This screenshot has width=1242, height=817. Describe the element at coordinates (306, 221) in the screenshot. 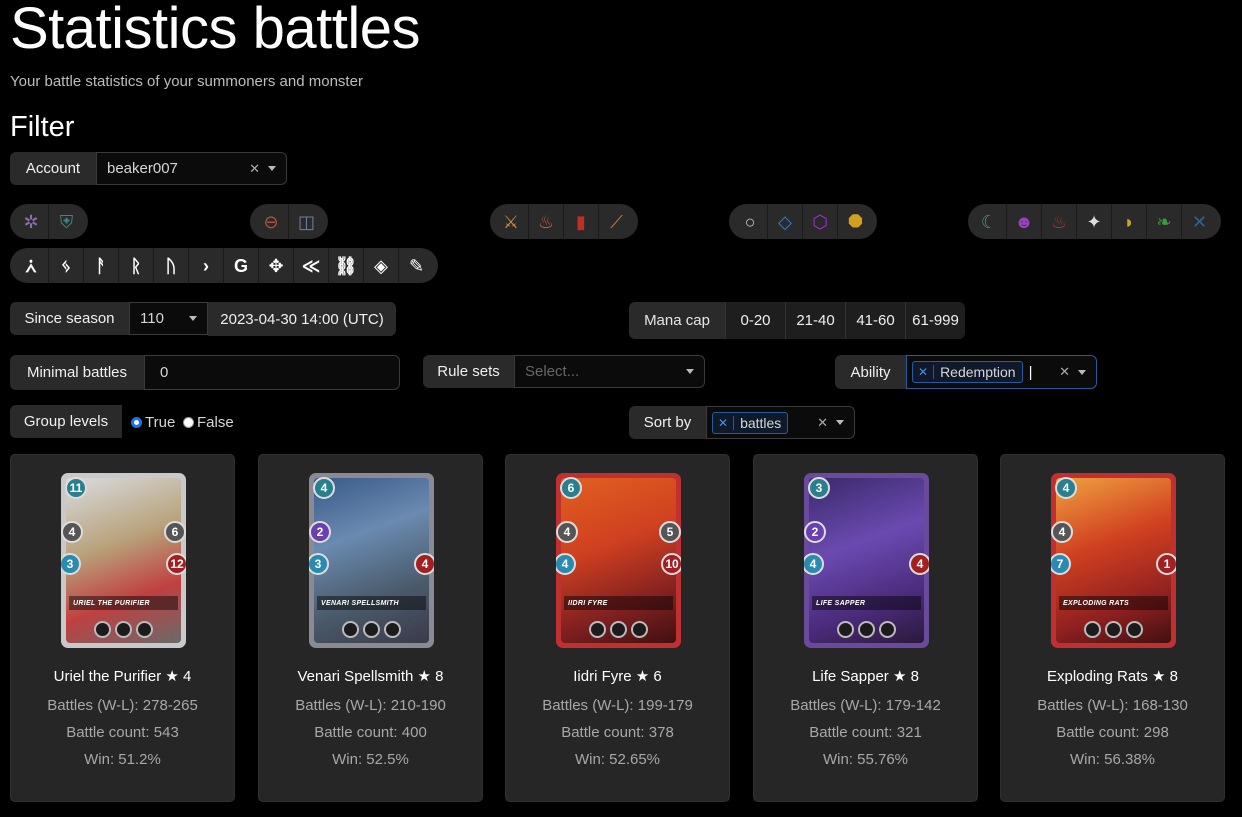

I see `tank-icon-button: ◫` at that location.